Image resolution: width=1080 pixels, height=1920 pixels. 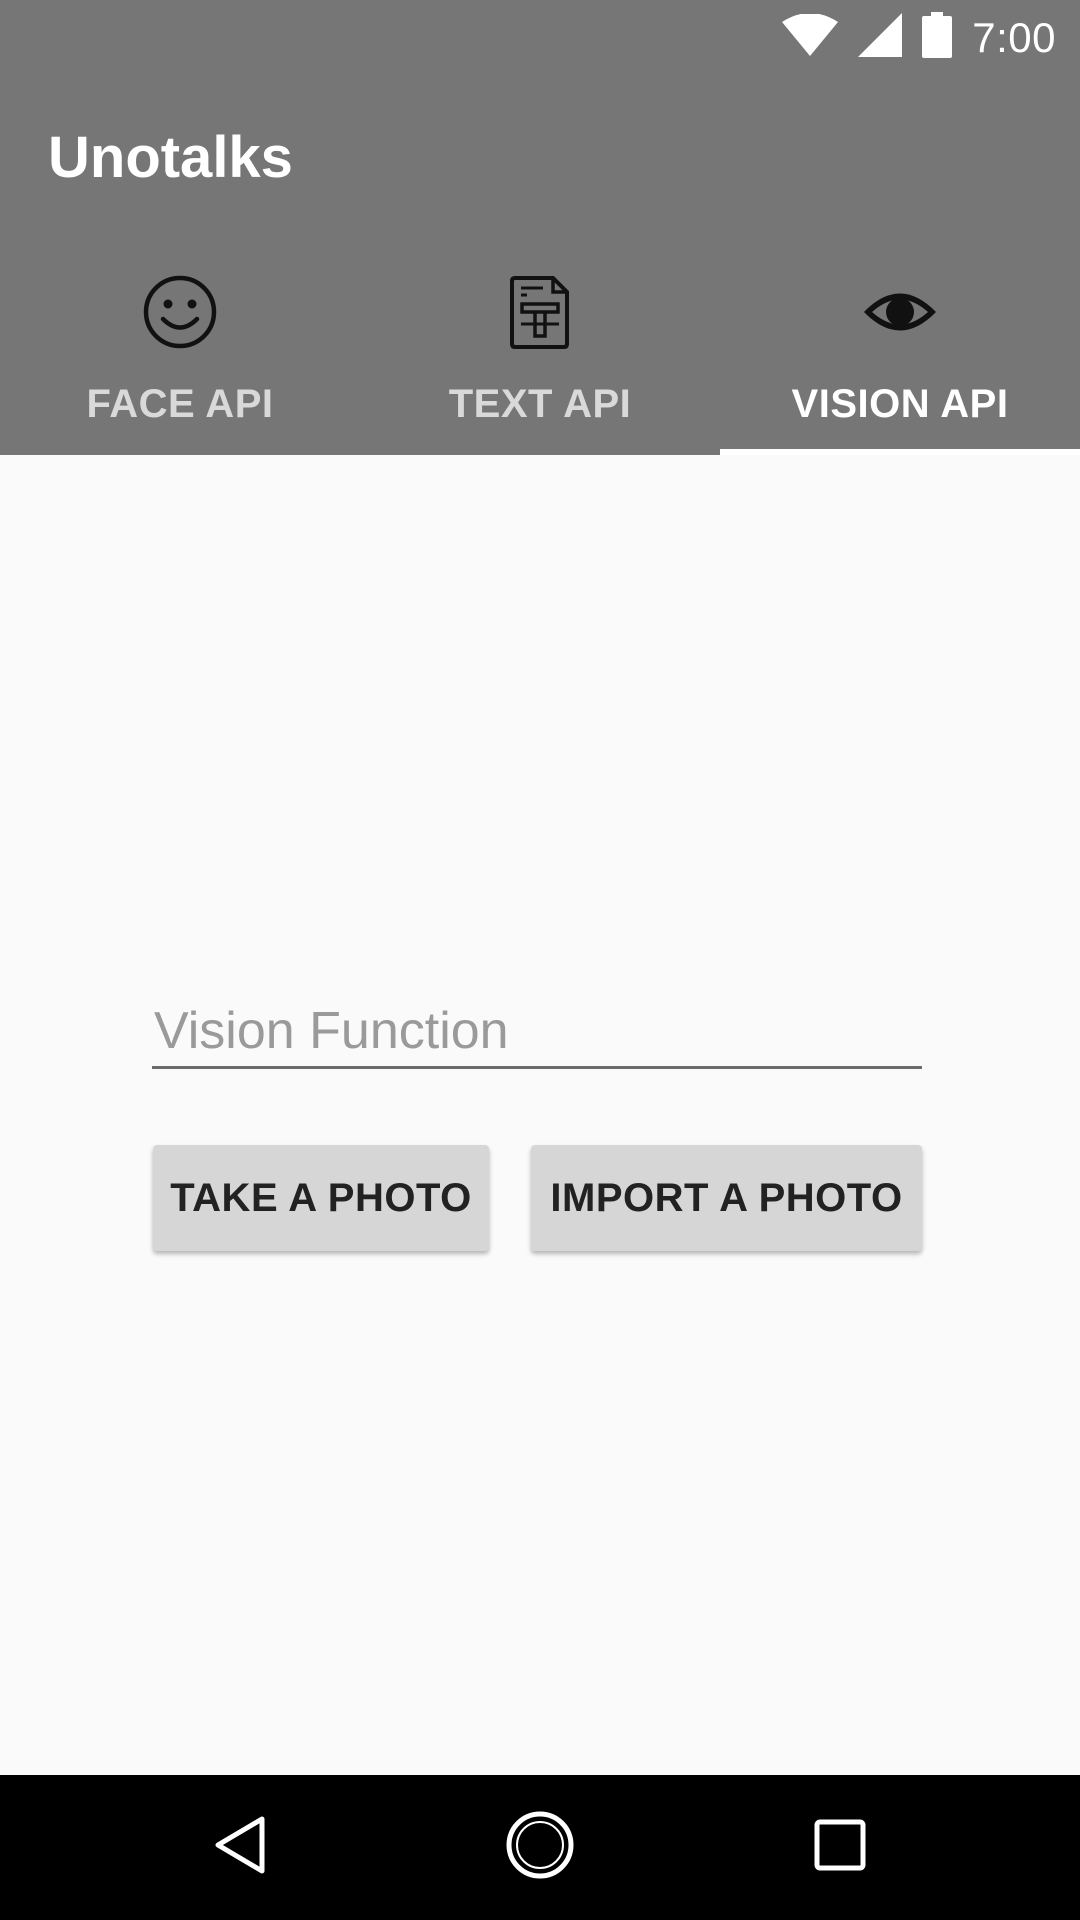 I want to click on tab-text-api: TEXT API, so click(x=540, y=350).